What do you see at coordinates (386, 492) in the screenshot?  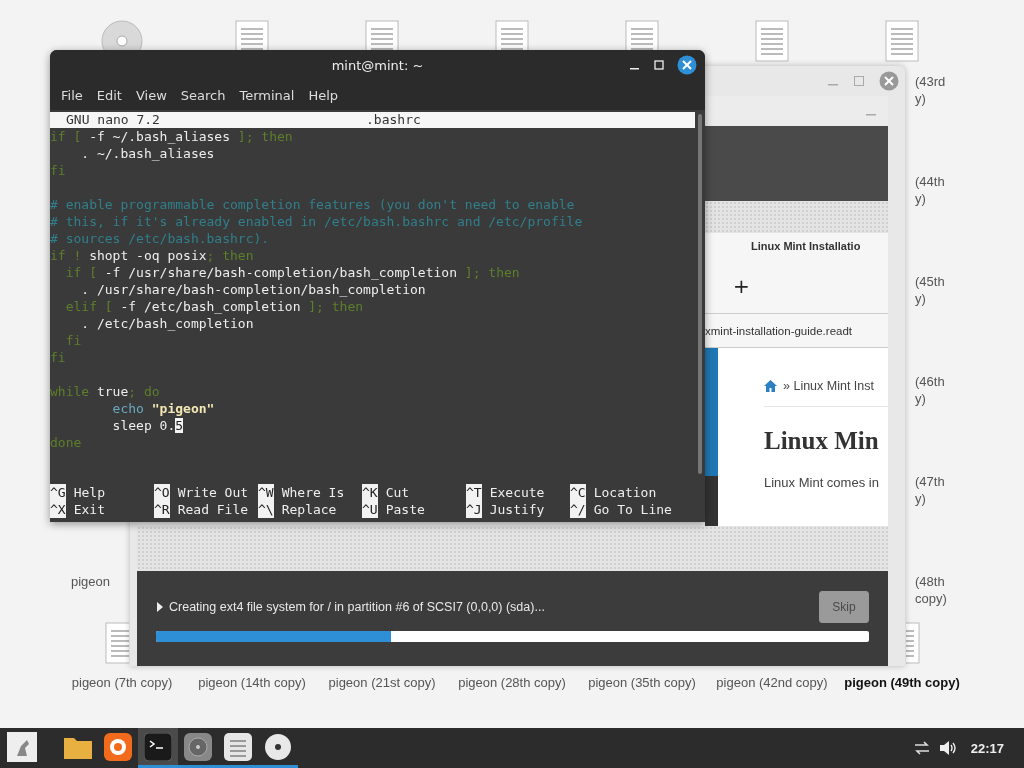 I see `shortcut-hint: ^K Cut` at bounding box center [386, 492].